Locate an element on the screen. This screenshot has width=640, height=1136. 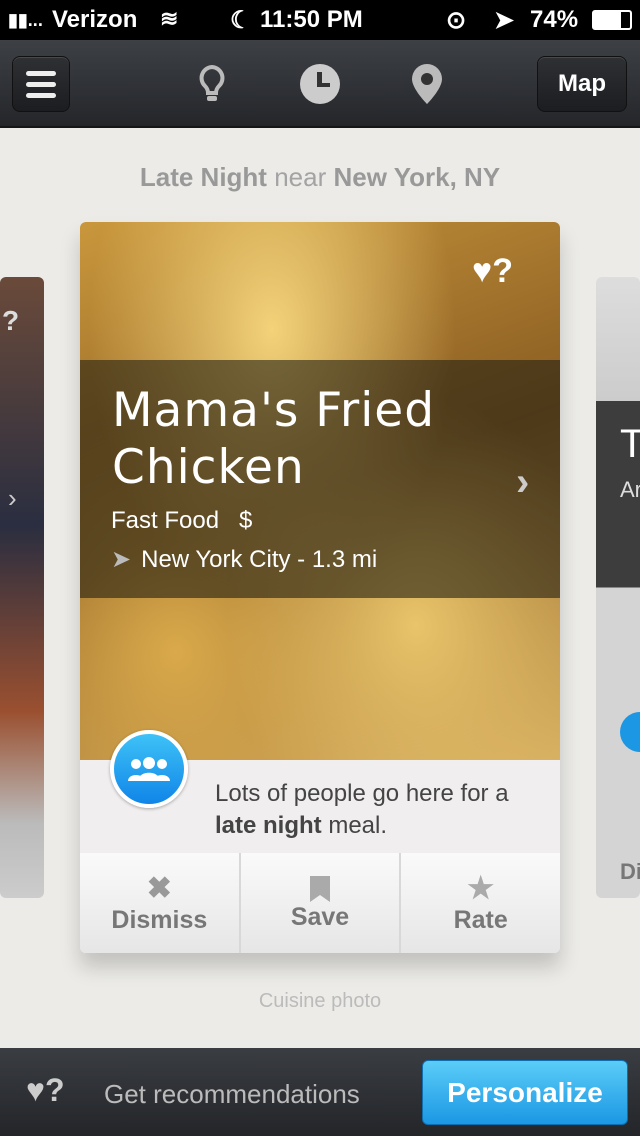
photo-caption: Cuisine photo is located at coordinates (320, 1001).